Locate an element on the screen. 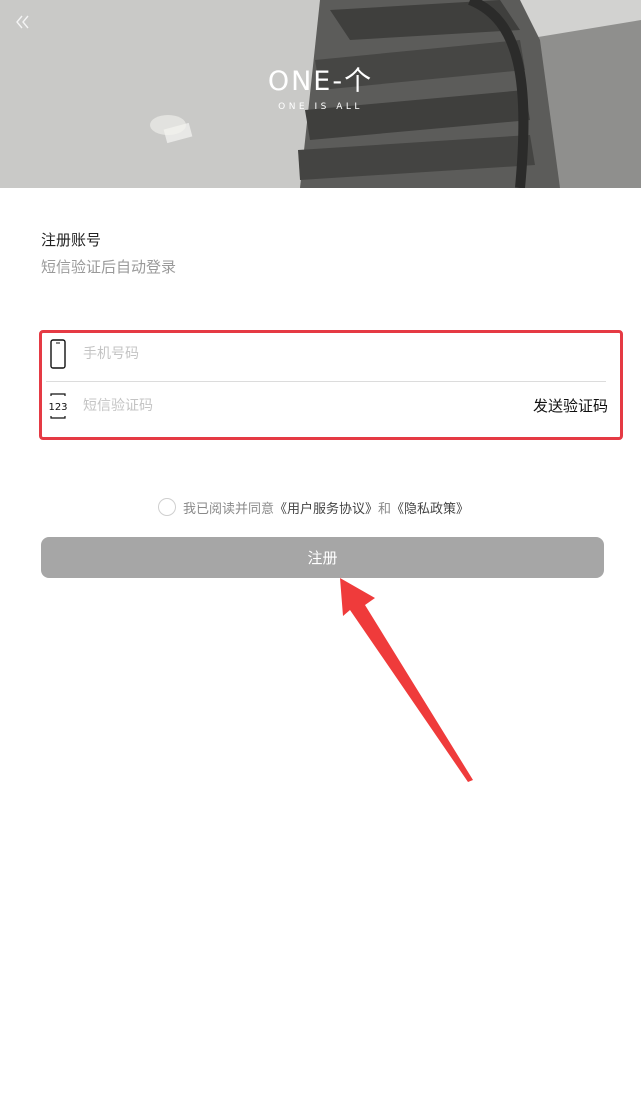 The height and width of the screenshot is (1117, 641). highlighted-form-box: 123 发送验证码 is located at coordinates (331, 385).